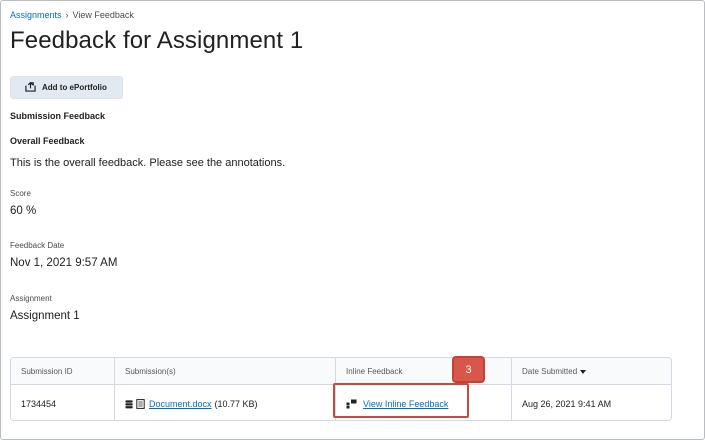  What do you see at coordinates (401, 400) in the screenshot?
I see `annotation-highlight-box` at bounding box center [401, 400].